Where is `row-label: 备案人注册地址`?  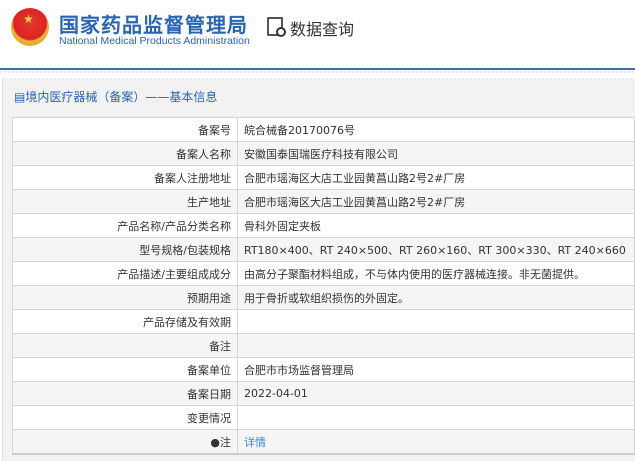 row-label: 备案人注册地址 is located at coordinates (125, 177).